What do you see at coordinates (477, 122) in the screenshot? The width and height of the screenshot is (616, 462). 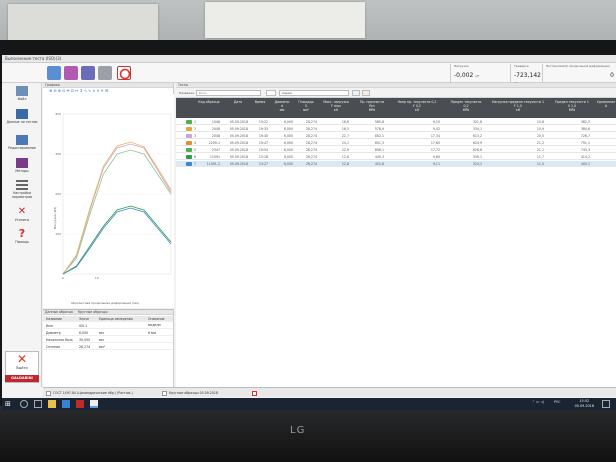 I see `cell-r02: 321,8` at bounding box center [477, 122].